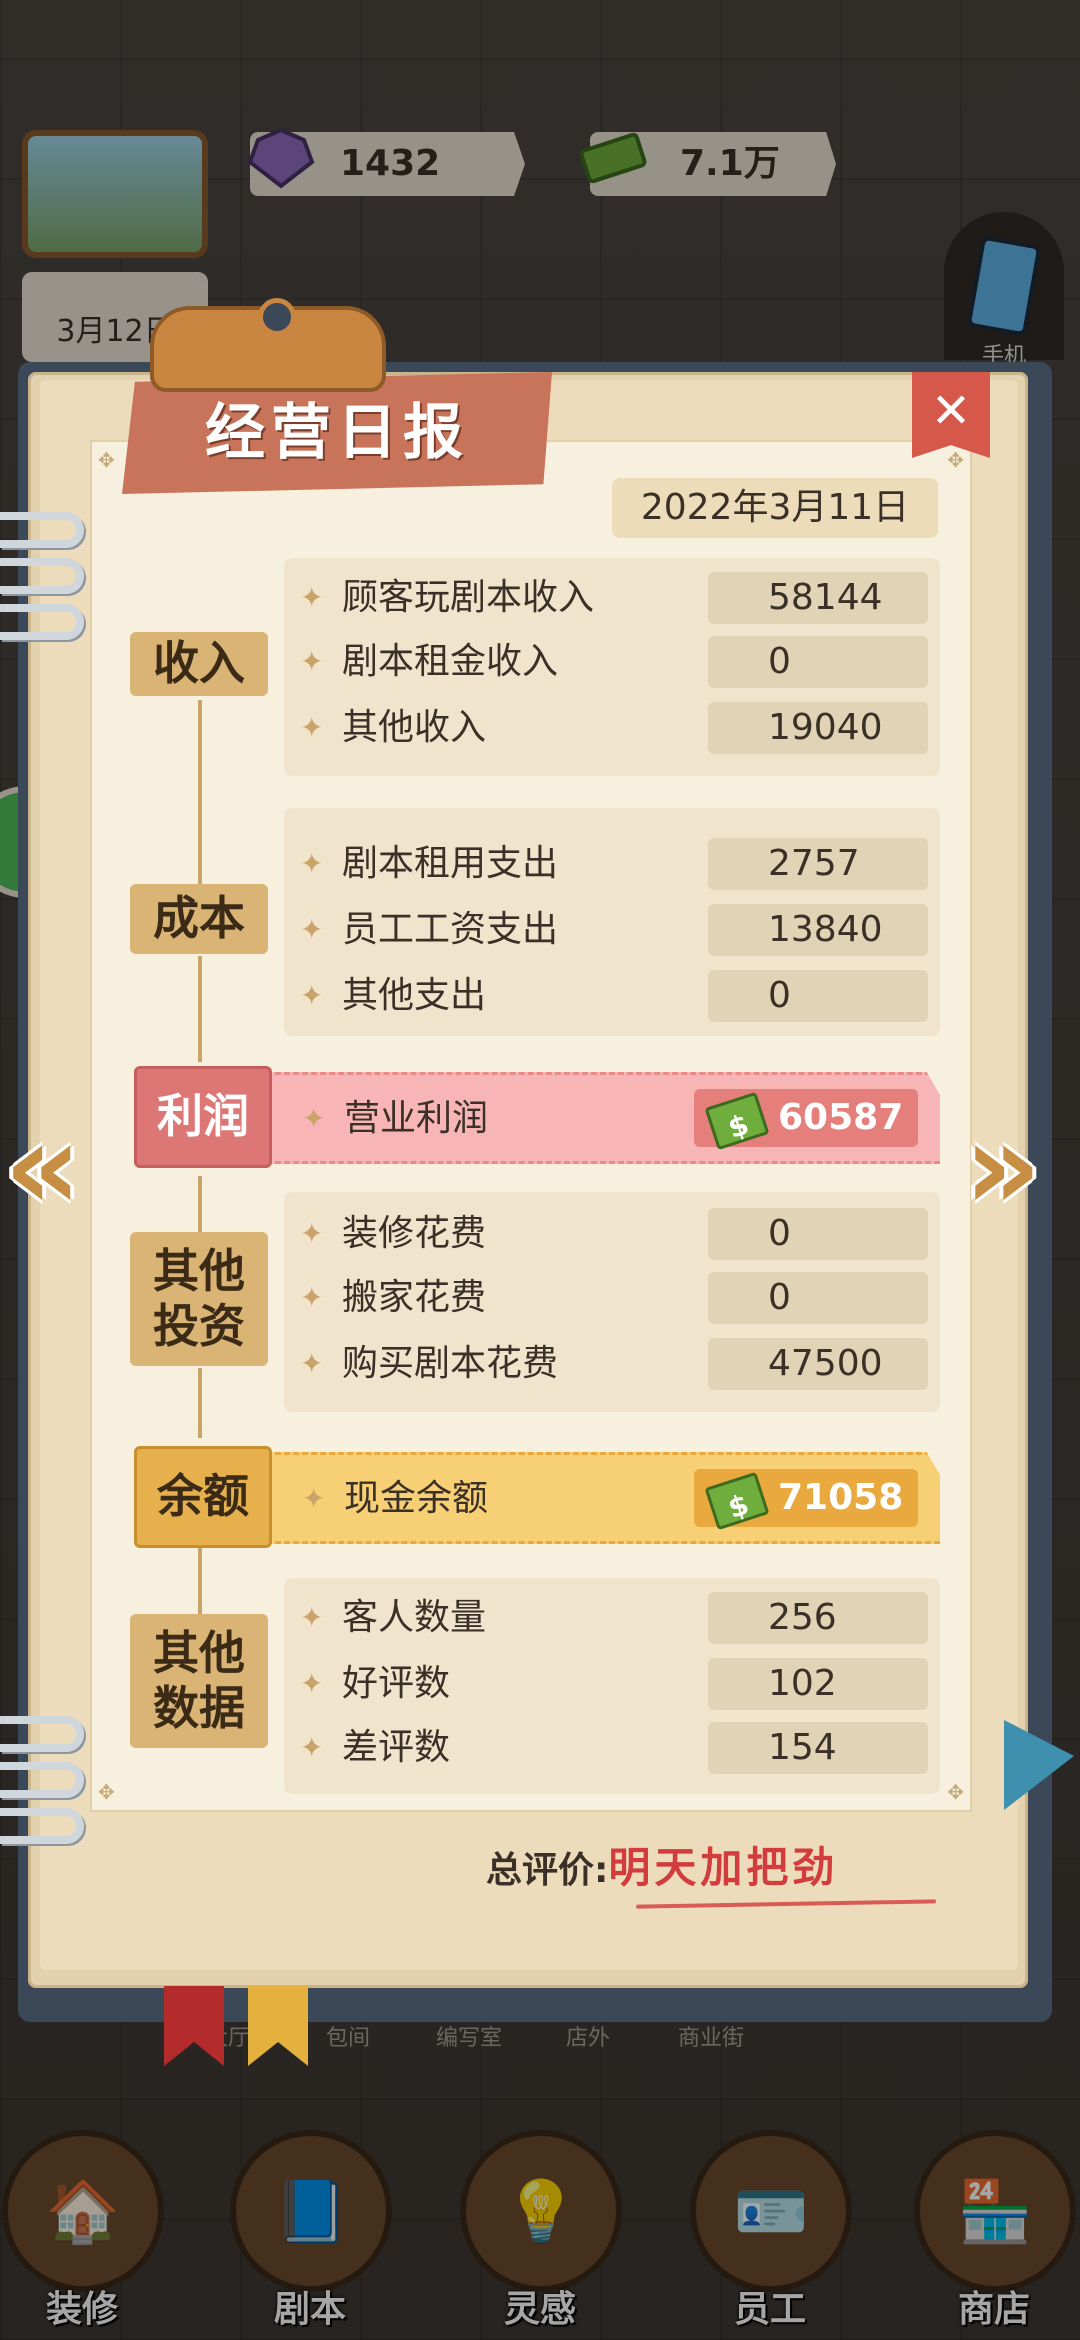  I want to click on income-row: ✦ 其他收入 19040, so click(618, 728).